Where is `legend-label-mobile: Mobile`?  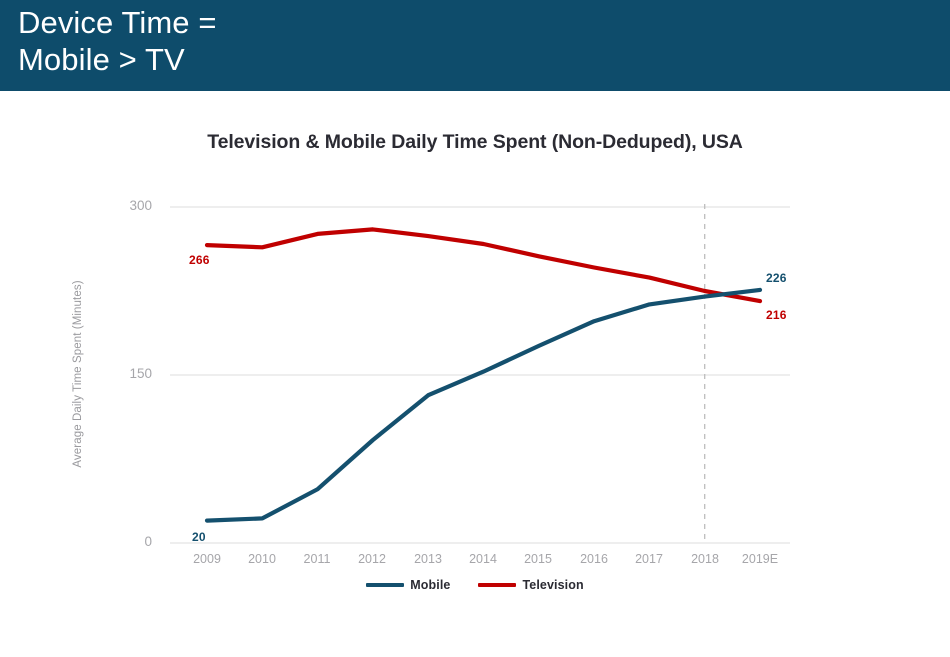 legend-label-mobile: Mobile is located at coordinates (430, 585).